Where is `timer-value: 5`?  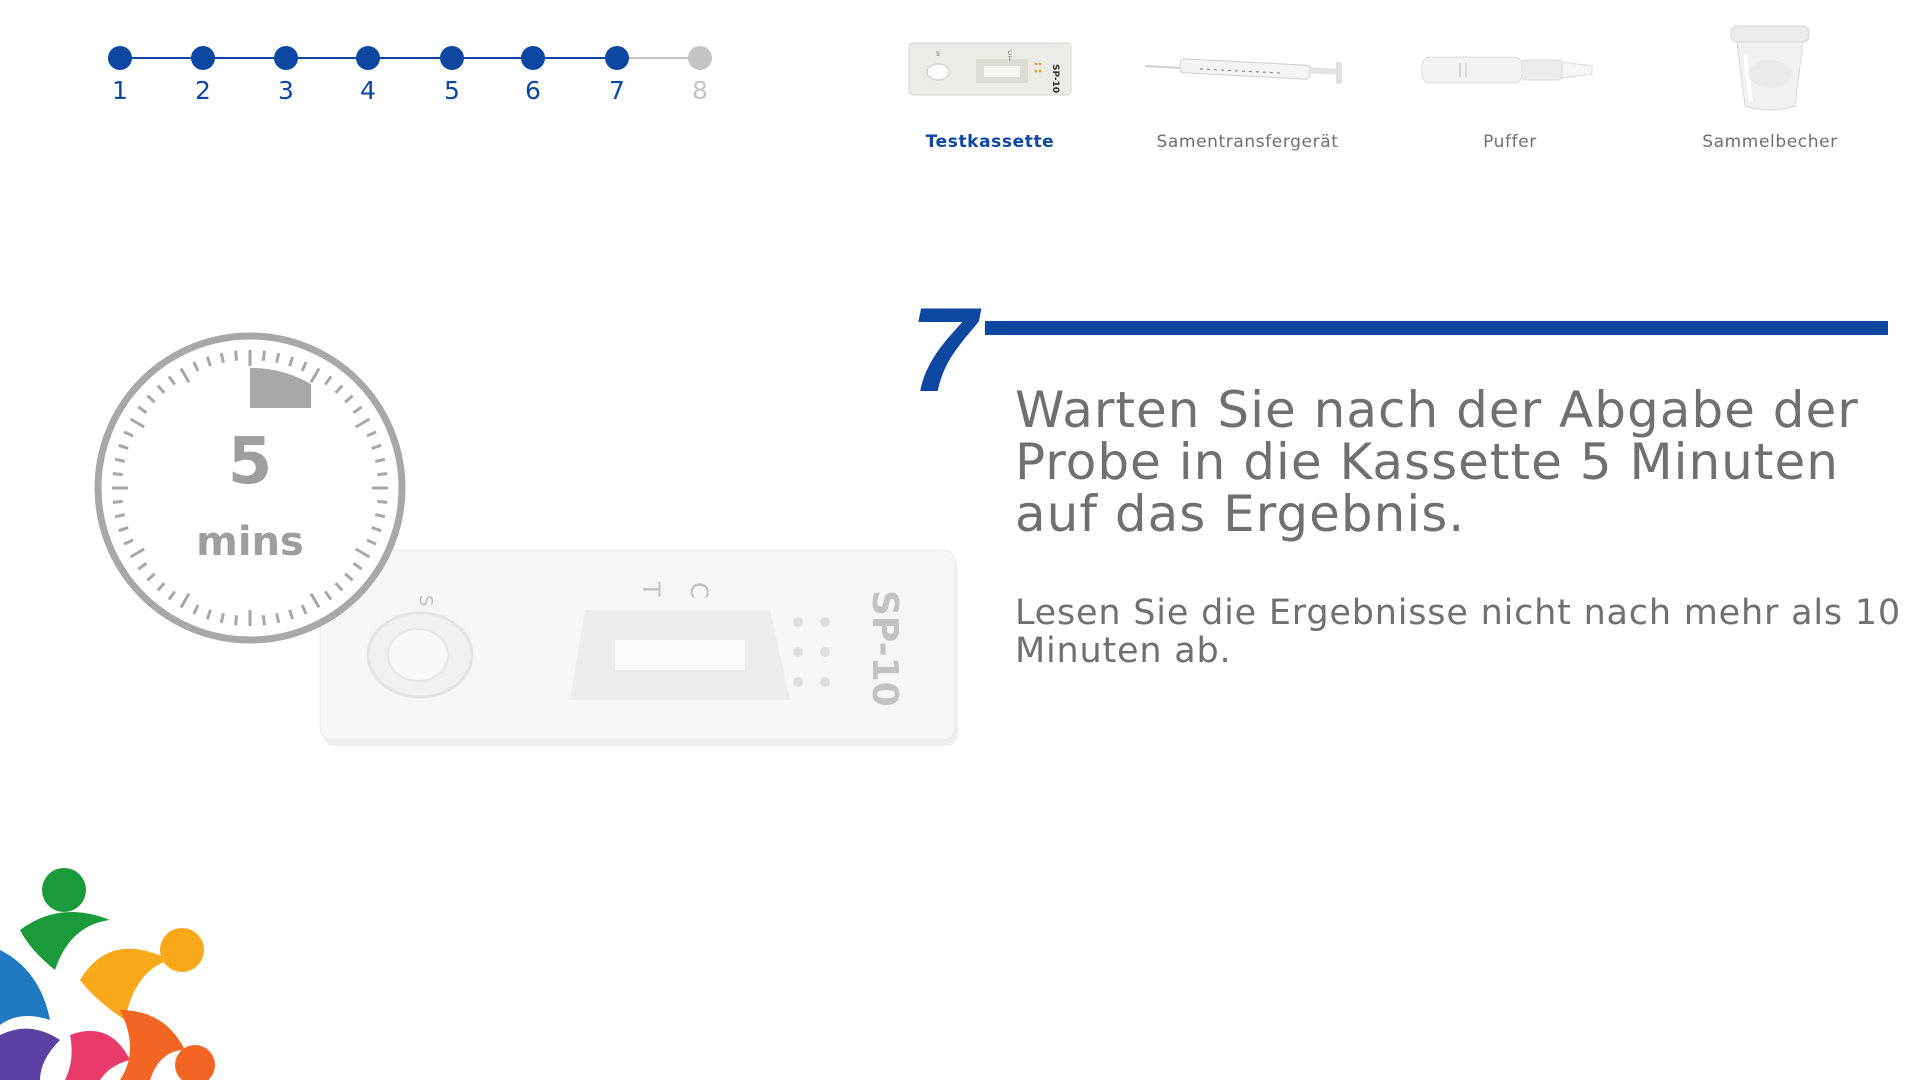 timer-value: 5 is located at coordinates (250, 462).